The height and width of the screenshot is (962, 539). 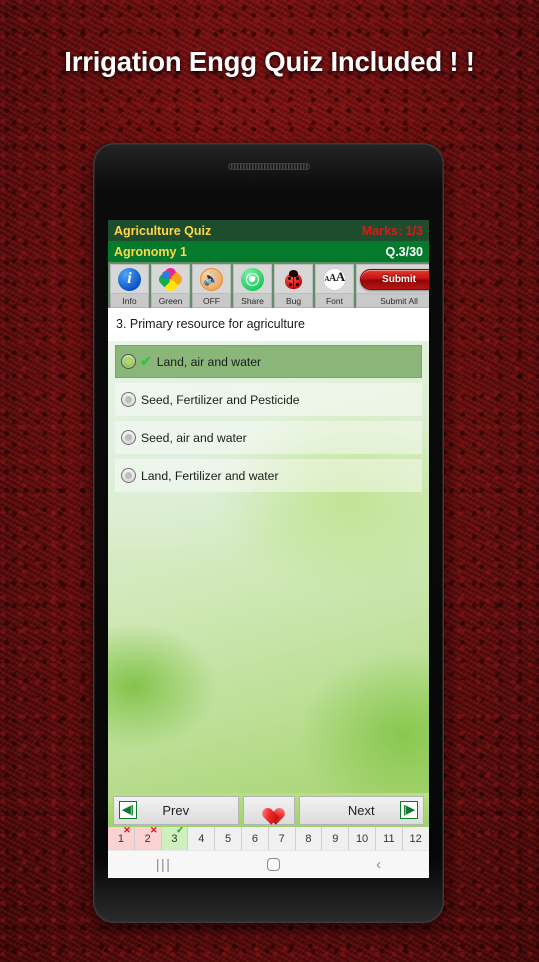 I want to click on back-icon: ‹, so click(x=378, y=864).